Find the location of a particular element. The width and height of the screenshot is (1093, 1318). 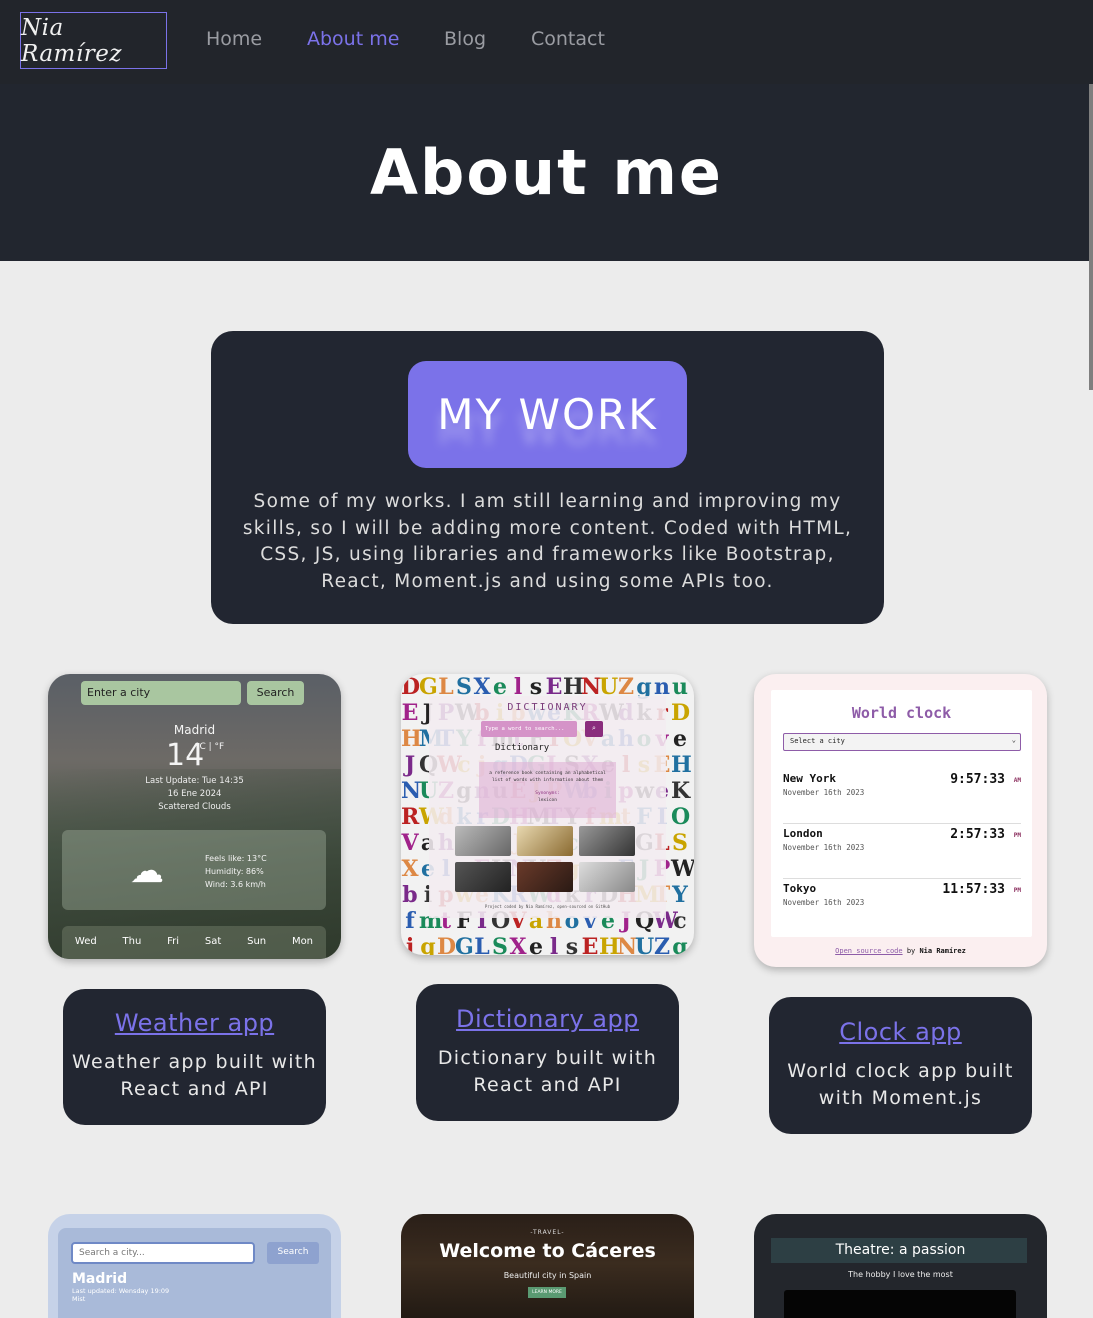

collage-letter: R is located at coordinates (410, 817).